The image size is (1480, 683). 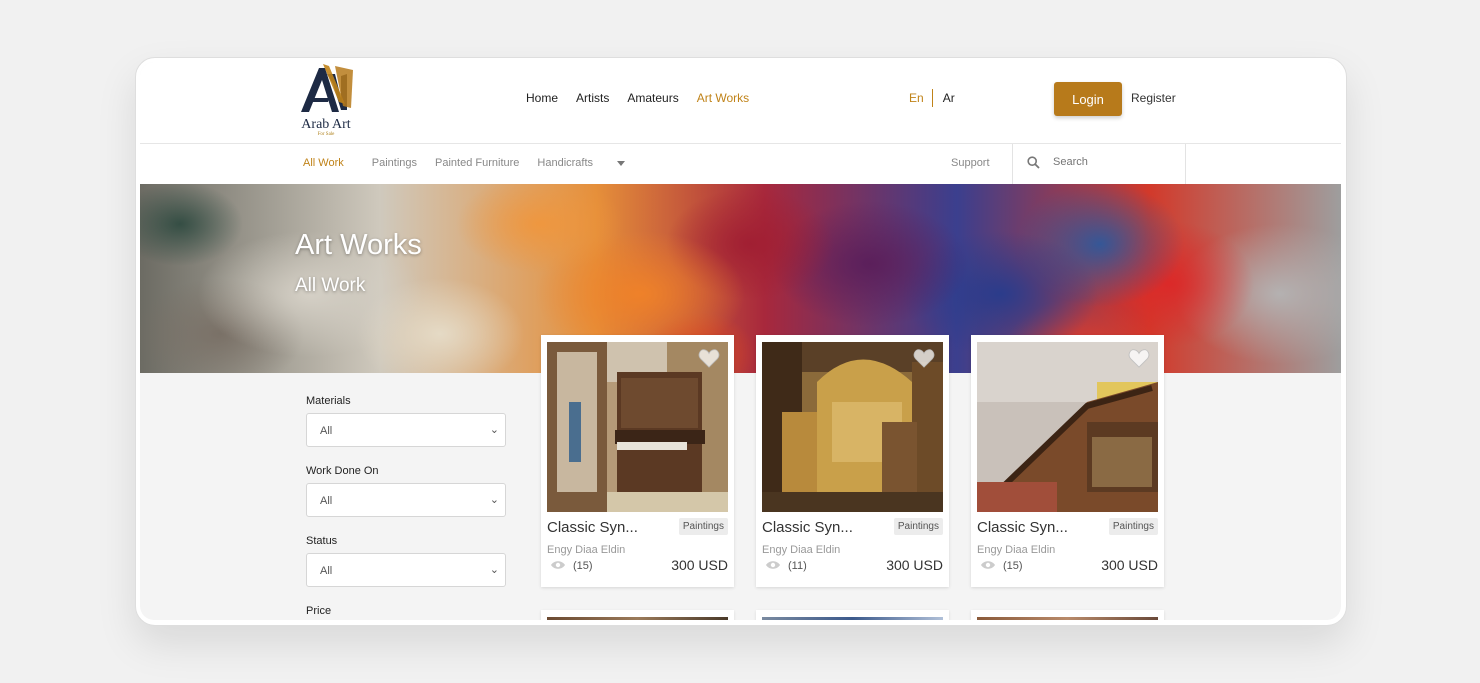 What do you see at coordinates (477, 163) in the screenshot?
I see `category-painted-furniture: Painted Furniture` at bounding box center [477, 163].